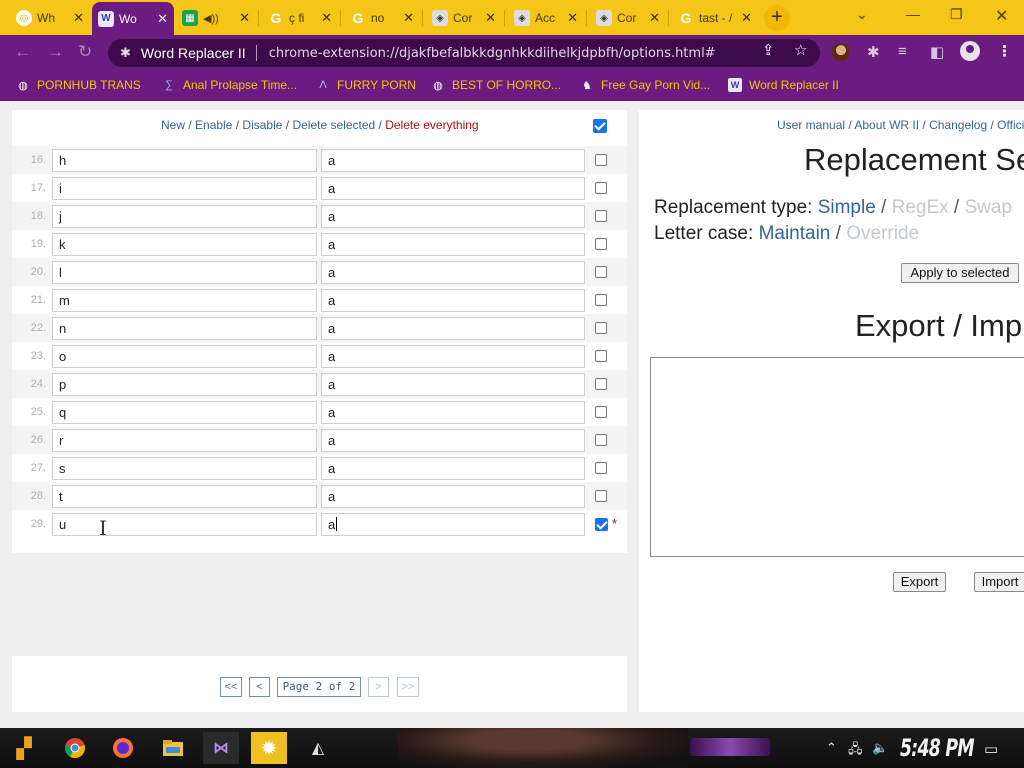 This screenshot has height=768, width=1024. I want to click on find-field: o, so click(184, 356).